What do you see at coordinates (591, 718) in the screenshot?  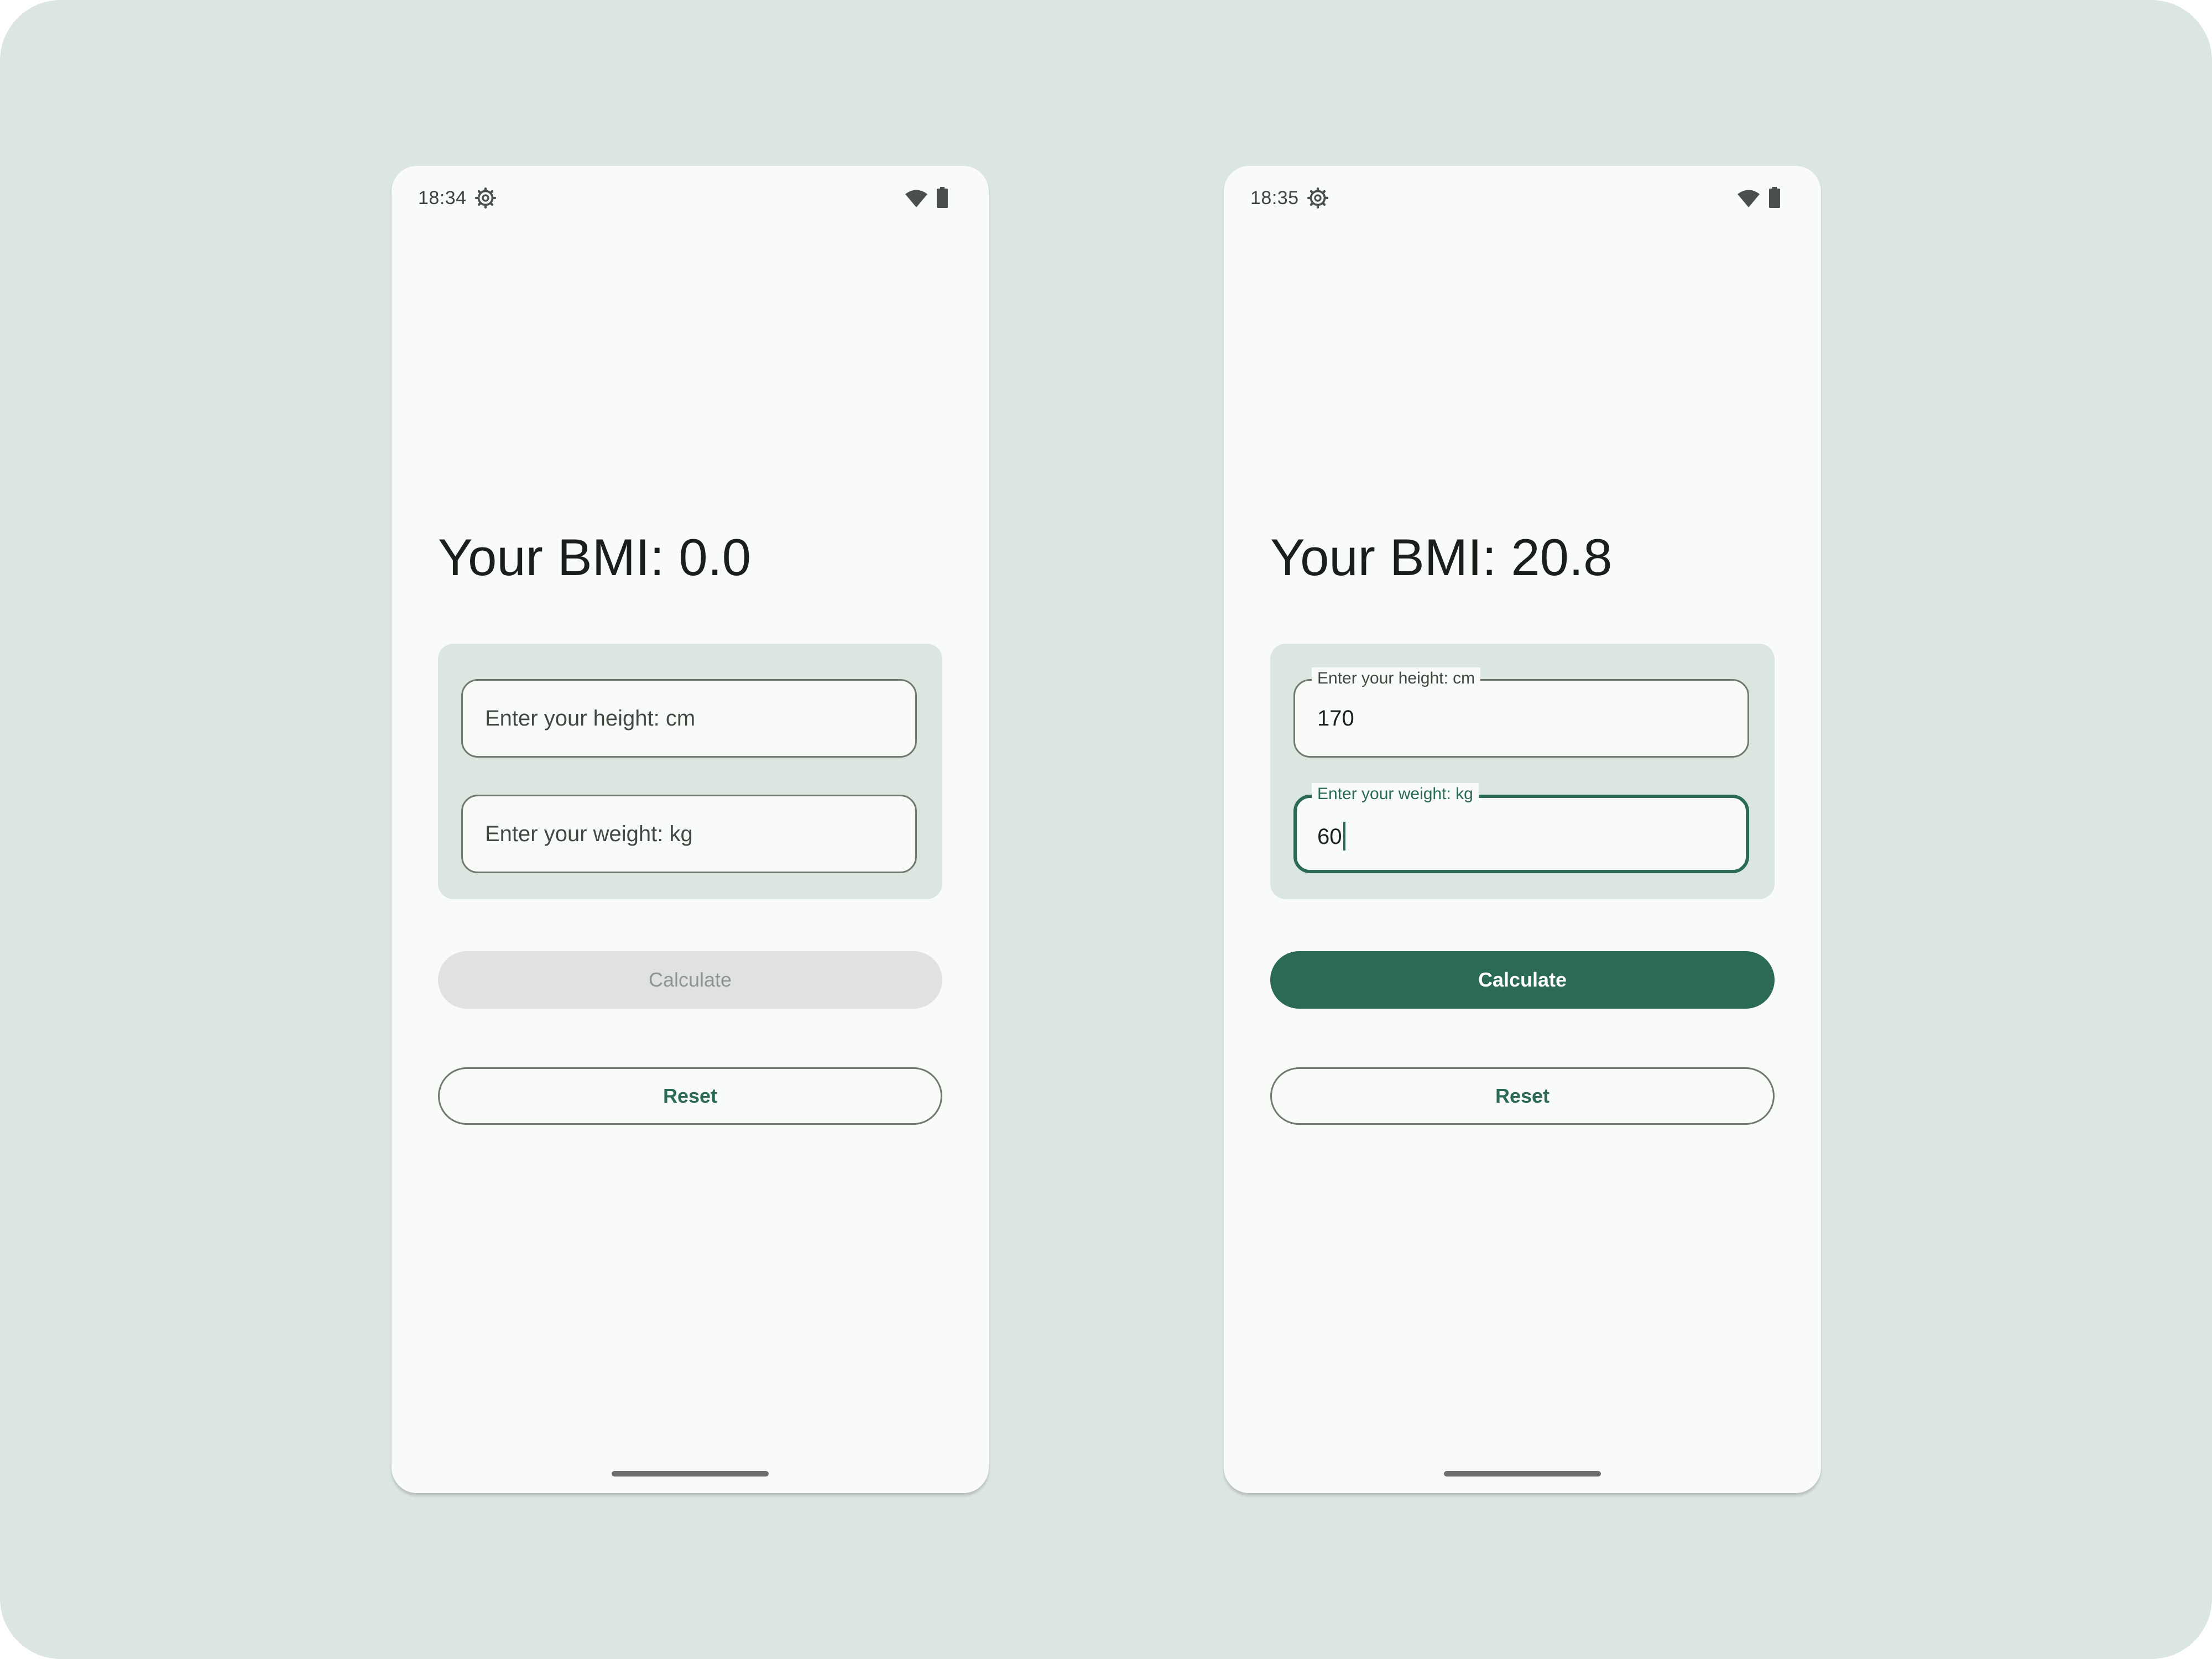 I see `height-input-placeholder: Enter your height: cm` at bounding box center [591, 718].